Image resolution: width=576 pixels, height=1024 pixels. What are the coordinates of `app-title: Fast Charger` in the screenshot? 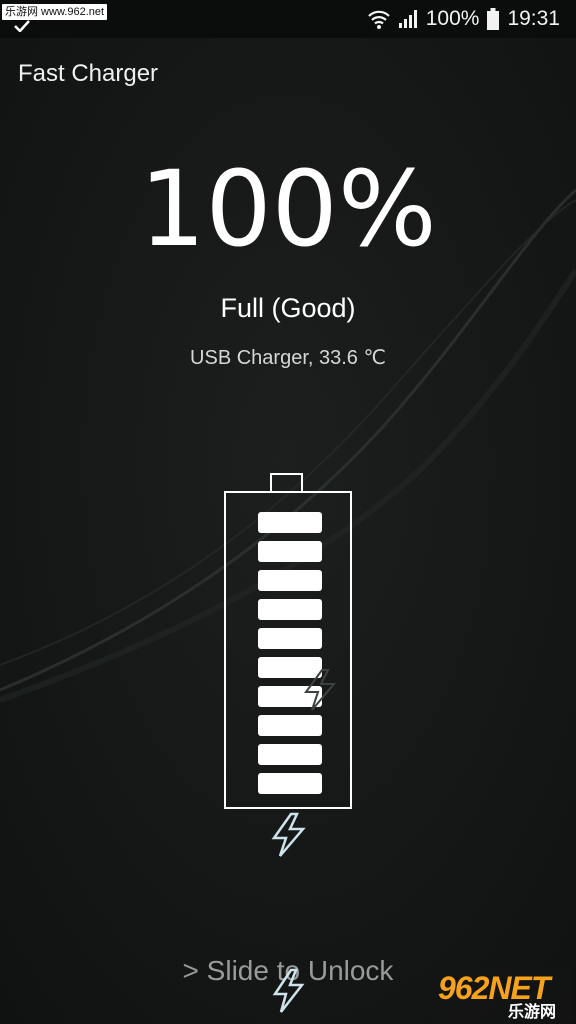 It's located at (88, 73).